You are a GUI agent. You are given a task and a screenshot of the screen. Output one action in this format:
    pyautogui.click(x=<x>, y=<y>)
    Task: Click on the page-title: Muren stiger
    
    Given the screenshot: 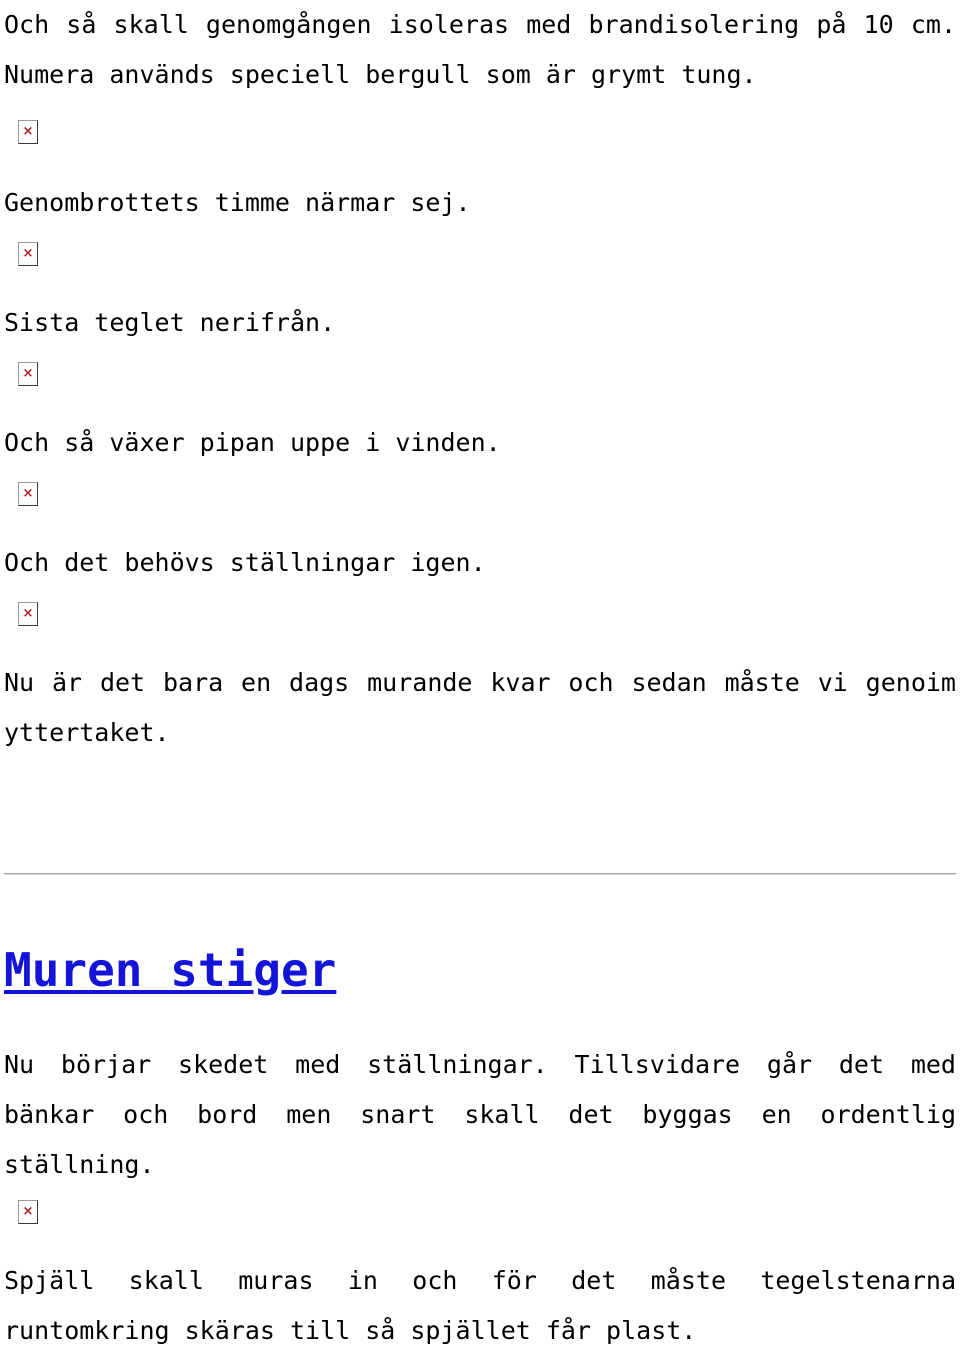 What is the action you would take?
    pyautogui.click(x=480, y=970)
    